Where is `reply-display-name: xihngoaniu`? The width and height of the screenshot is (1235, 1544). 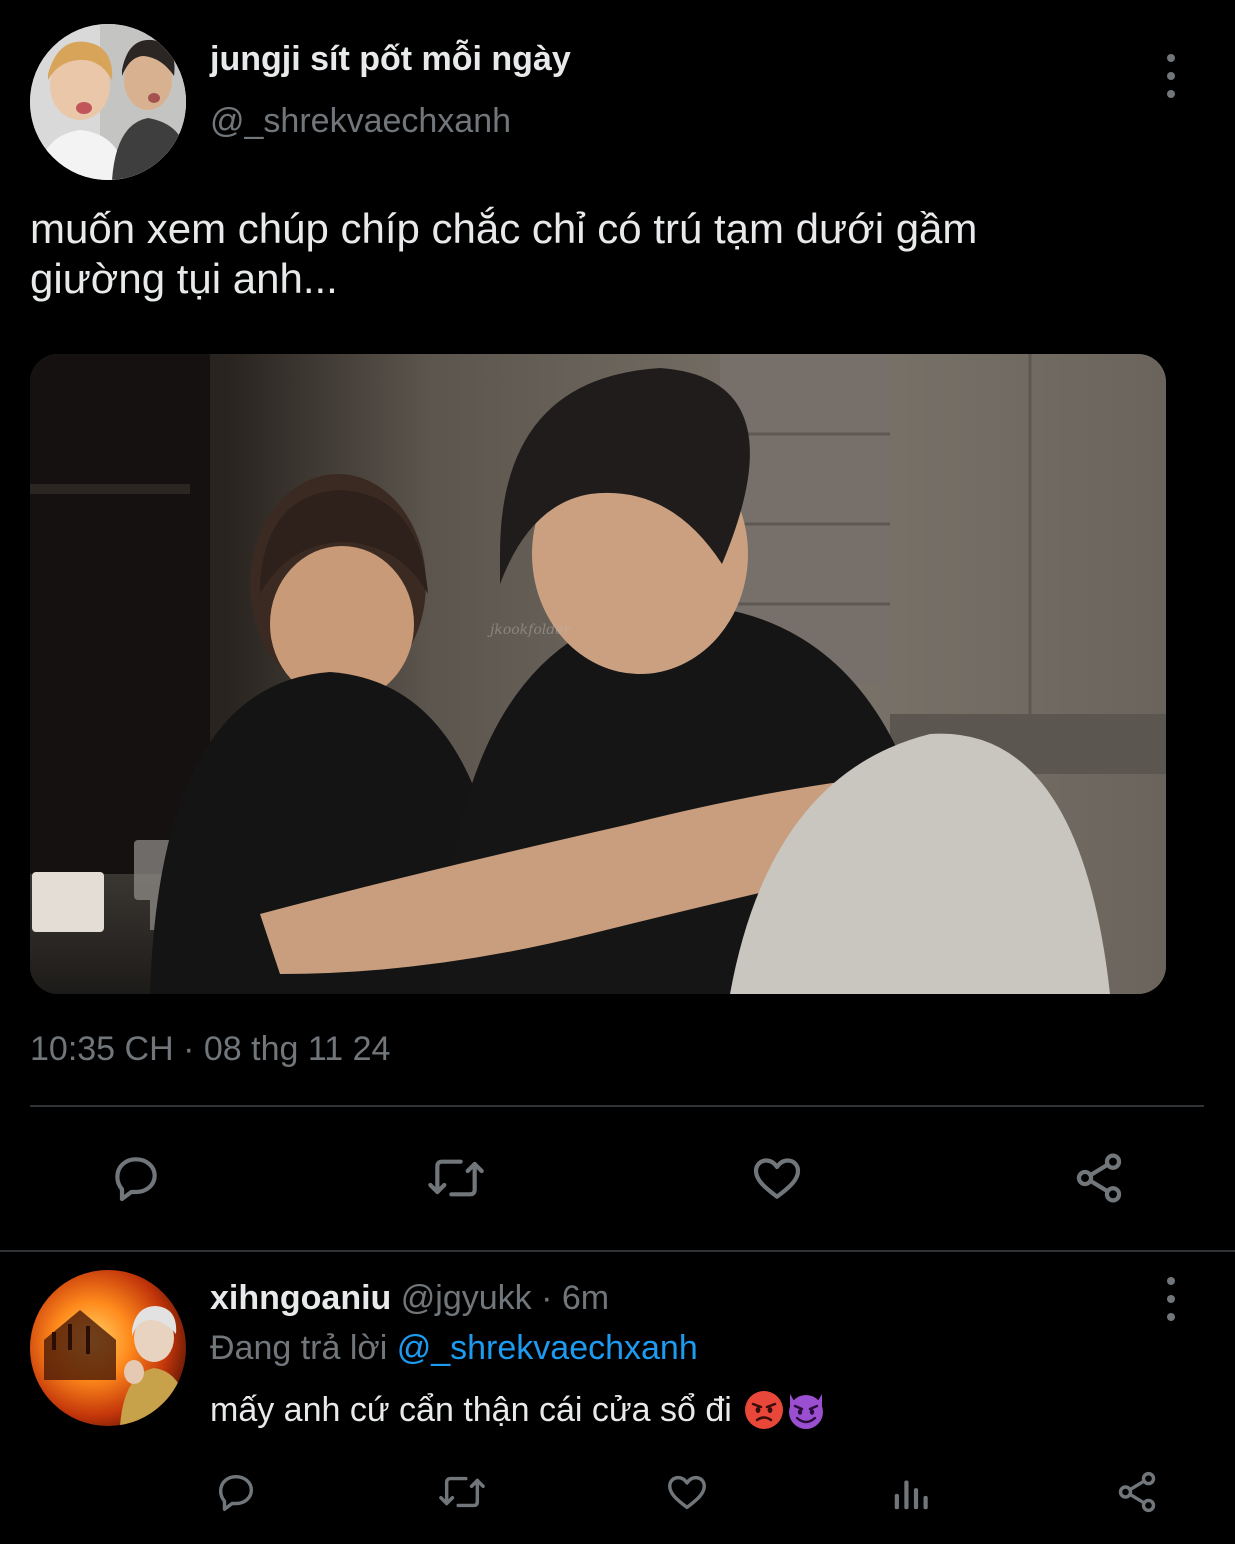
reply-display-name: xihngoaniu is located at coordinates (300, 1298).